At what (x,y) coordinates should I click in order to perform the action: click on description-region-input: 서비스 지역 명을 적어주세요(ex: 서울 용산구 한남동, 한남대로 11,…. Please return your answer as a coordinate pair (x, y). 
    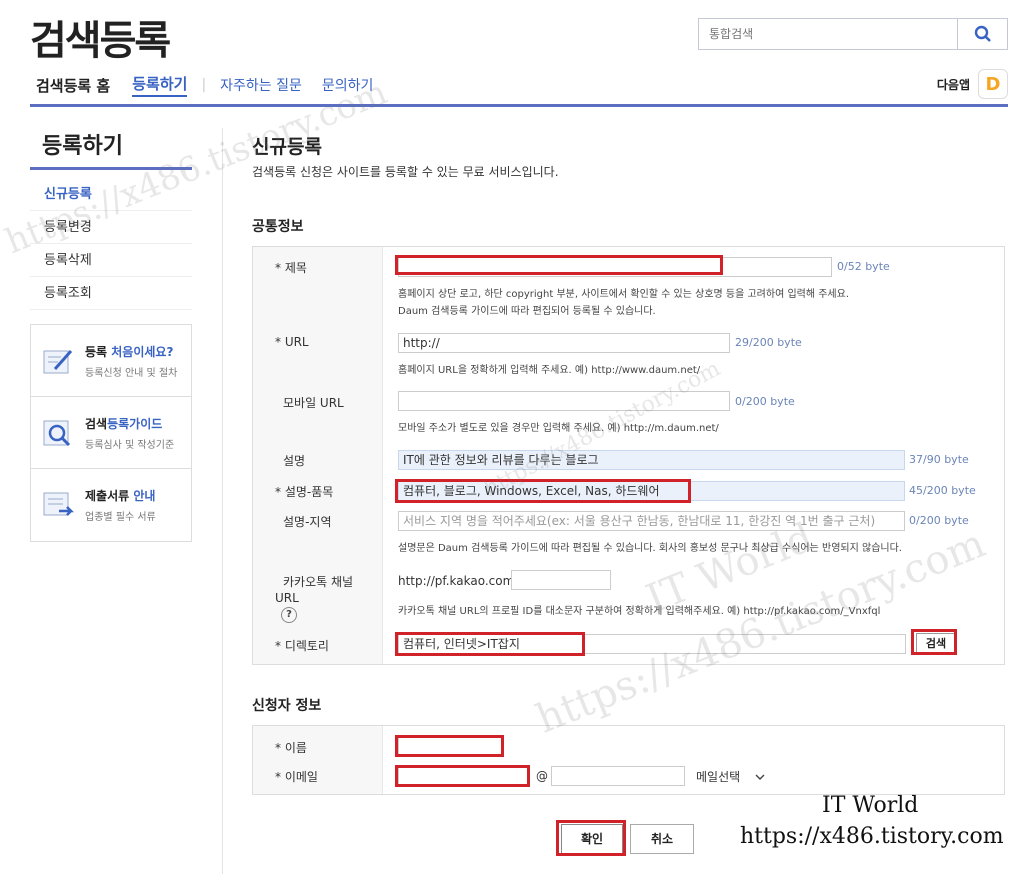
    Looking at the image, I should click on (651, 521).